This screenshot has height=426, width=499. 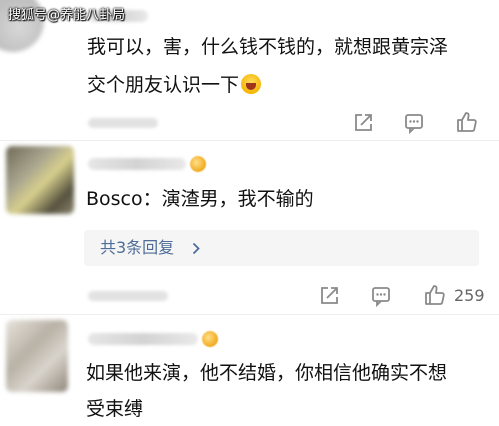 What do you see at coordinates (174, 85) in the screenshot?
I see `comment-text-line: 交个朋友认识一下` at bounding box center [174, 85].